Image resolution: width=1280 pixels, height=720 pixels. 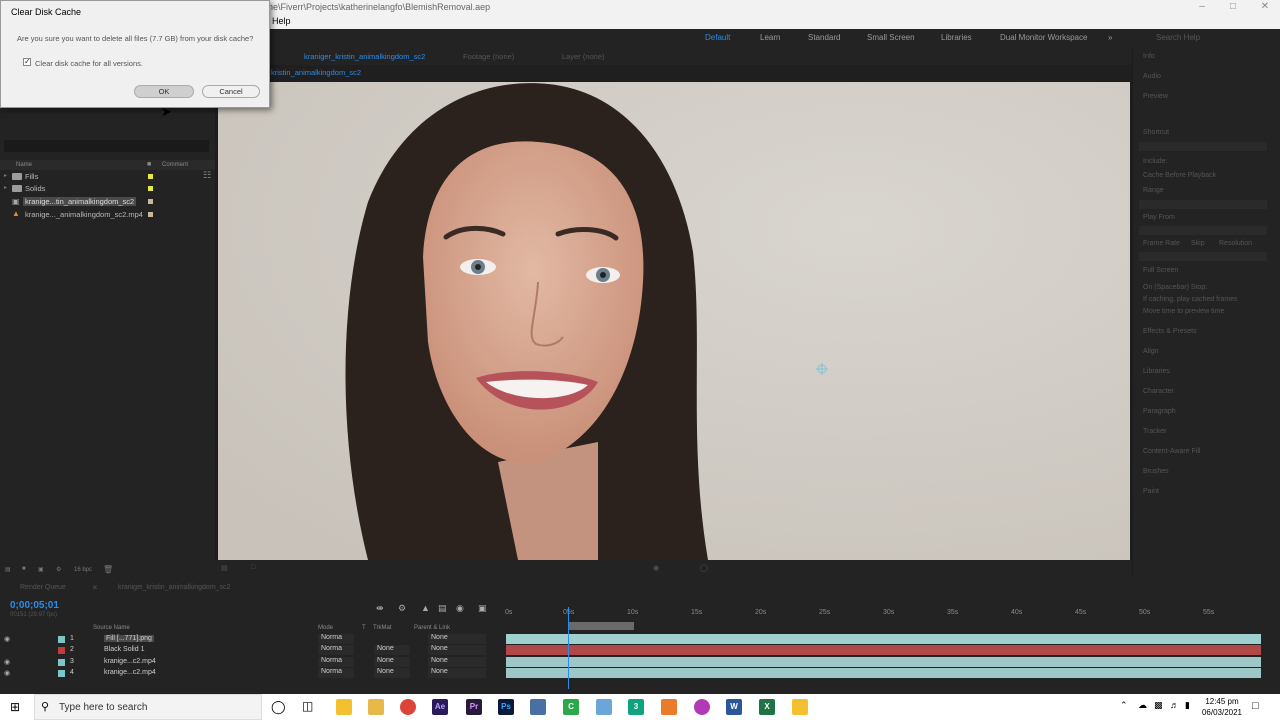 What do you see at coordinates (1124, 705) in the screenshot?
I see `tray-chevron-icon: ⌃` at bounding box center [1124, 705].